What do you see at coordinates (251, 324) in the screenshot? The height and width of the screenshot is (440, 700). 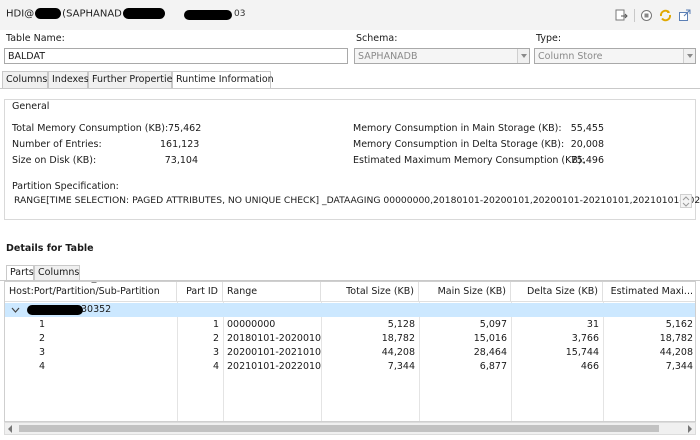 I see `range-cell: 00000000` at bounding box center [251, 324].